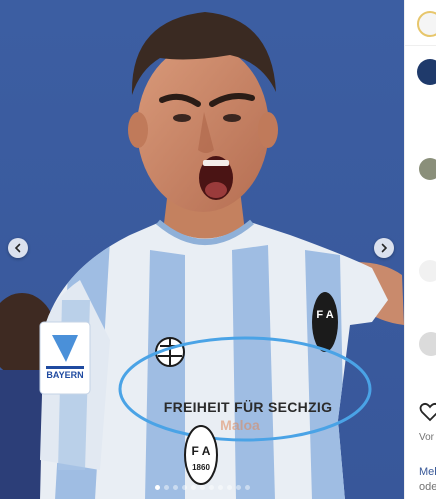 The width and height of the screenshot is (436, 499). Describe the element at coordinates (426, 24) in the screenshot. I see `author-avatar` at that location.